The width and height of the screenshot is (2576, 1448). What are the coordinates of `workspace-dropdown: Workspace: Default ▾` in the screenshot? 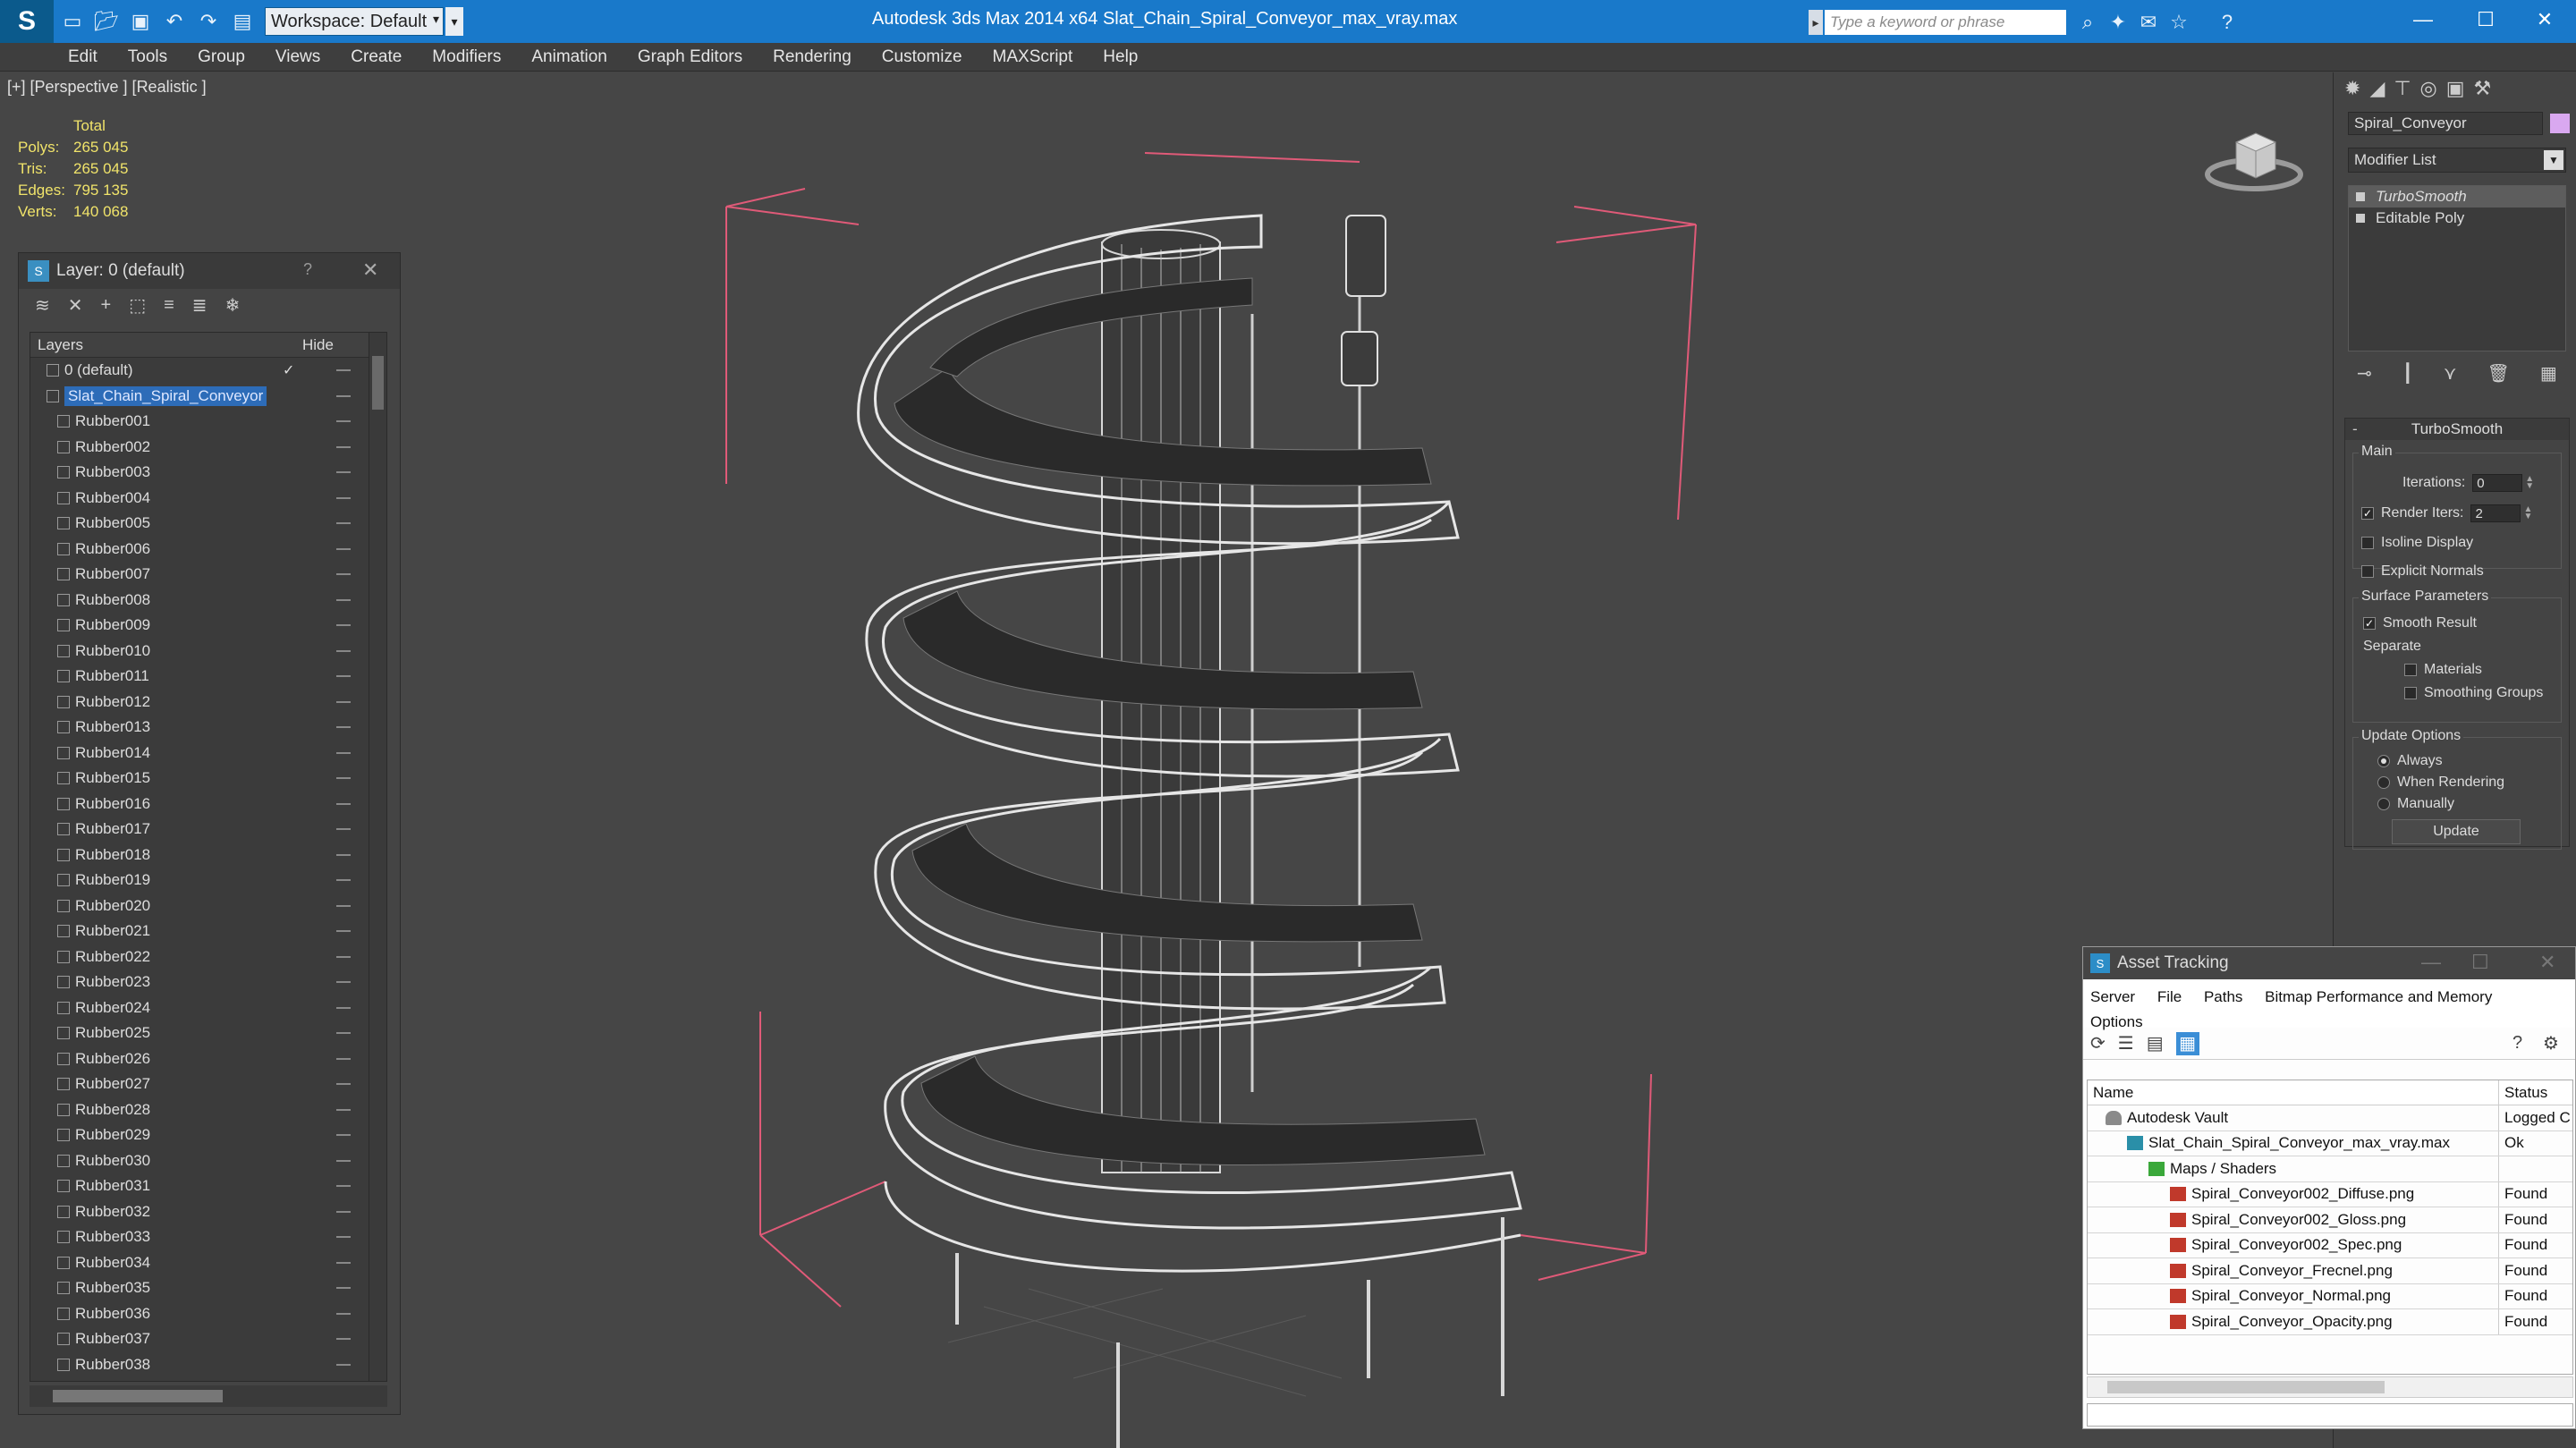 It's located at (354, 21).